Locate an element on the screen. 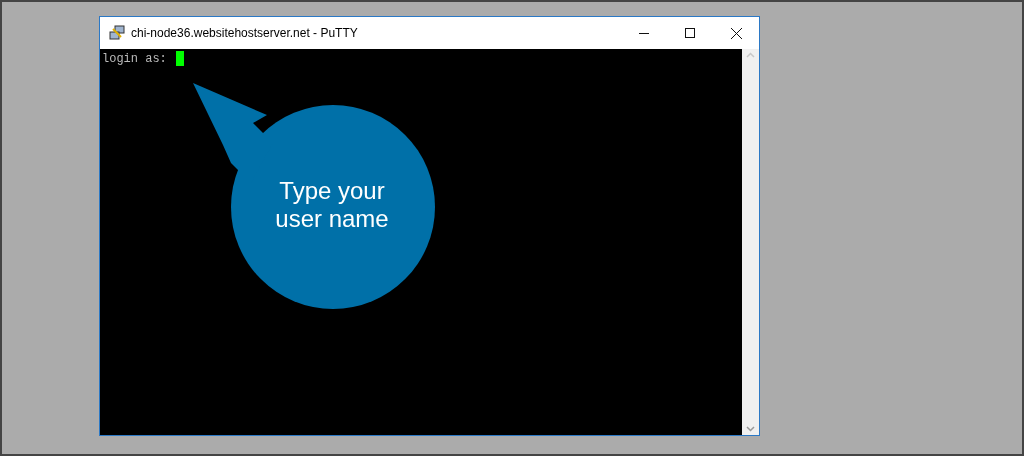  callout-text: Type your user name is located at coordinates (332, 205).